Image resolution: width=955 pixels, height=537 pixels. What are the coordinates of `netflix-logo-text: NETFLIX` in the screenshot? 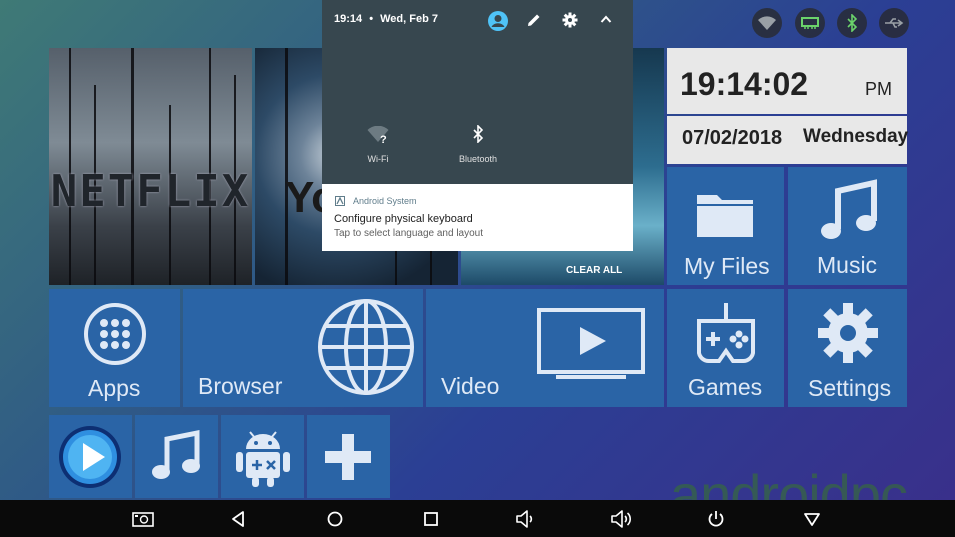 It's located at (150, 191).